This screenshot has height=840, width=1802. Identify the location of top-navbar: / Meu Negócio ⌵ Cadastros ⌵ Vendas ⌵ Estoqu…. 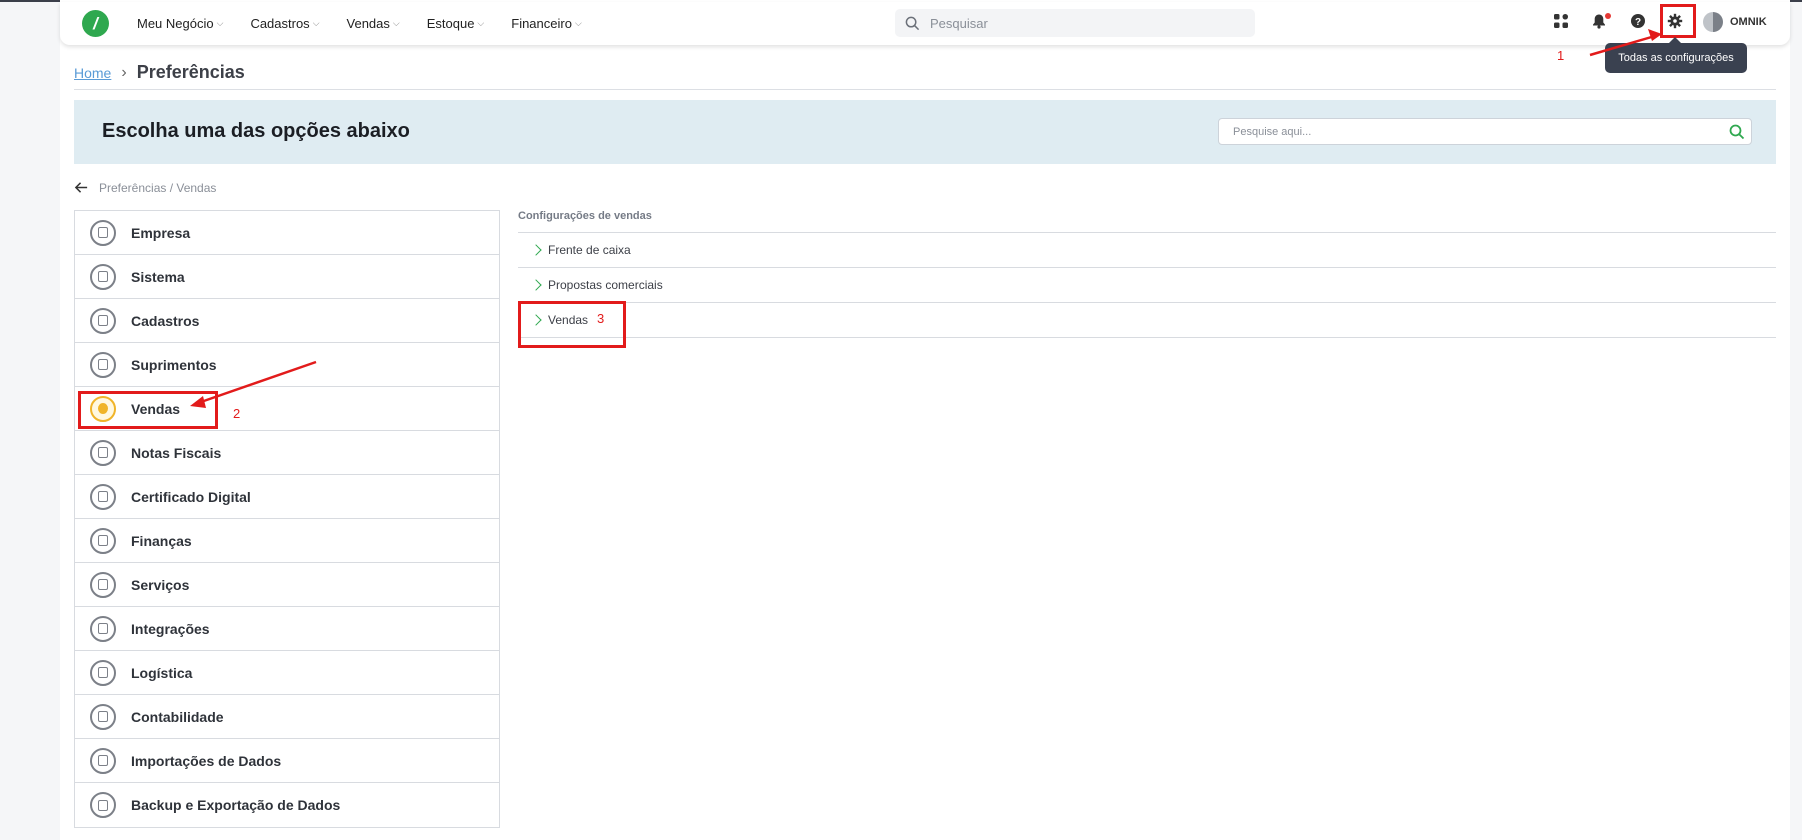
(925, 23).